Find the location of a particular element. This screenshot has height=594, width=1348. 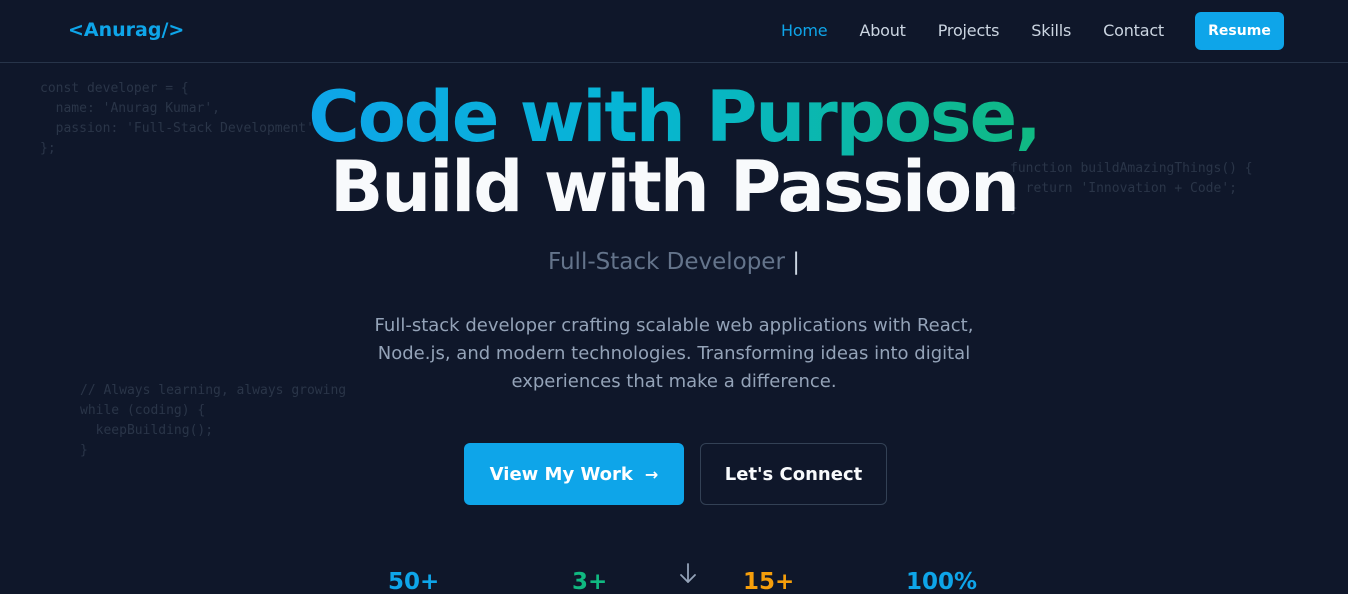

typing-cursor: | is located at coordinates (796, 262).